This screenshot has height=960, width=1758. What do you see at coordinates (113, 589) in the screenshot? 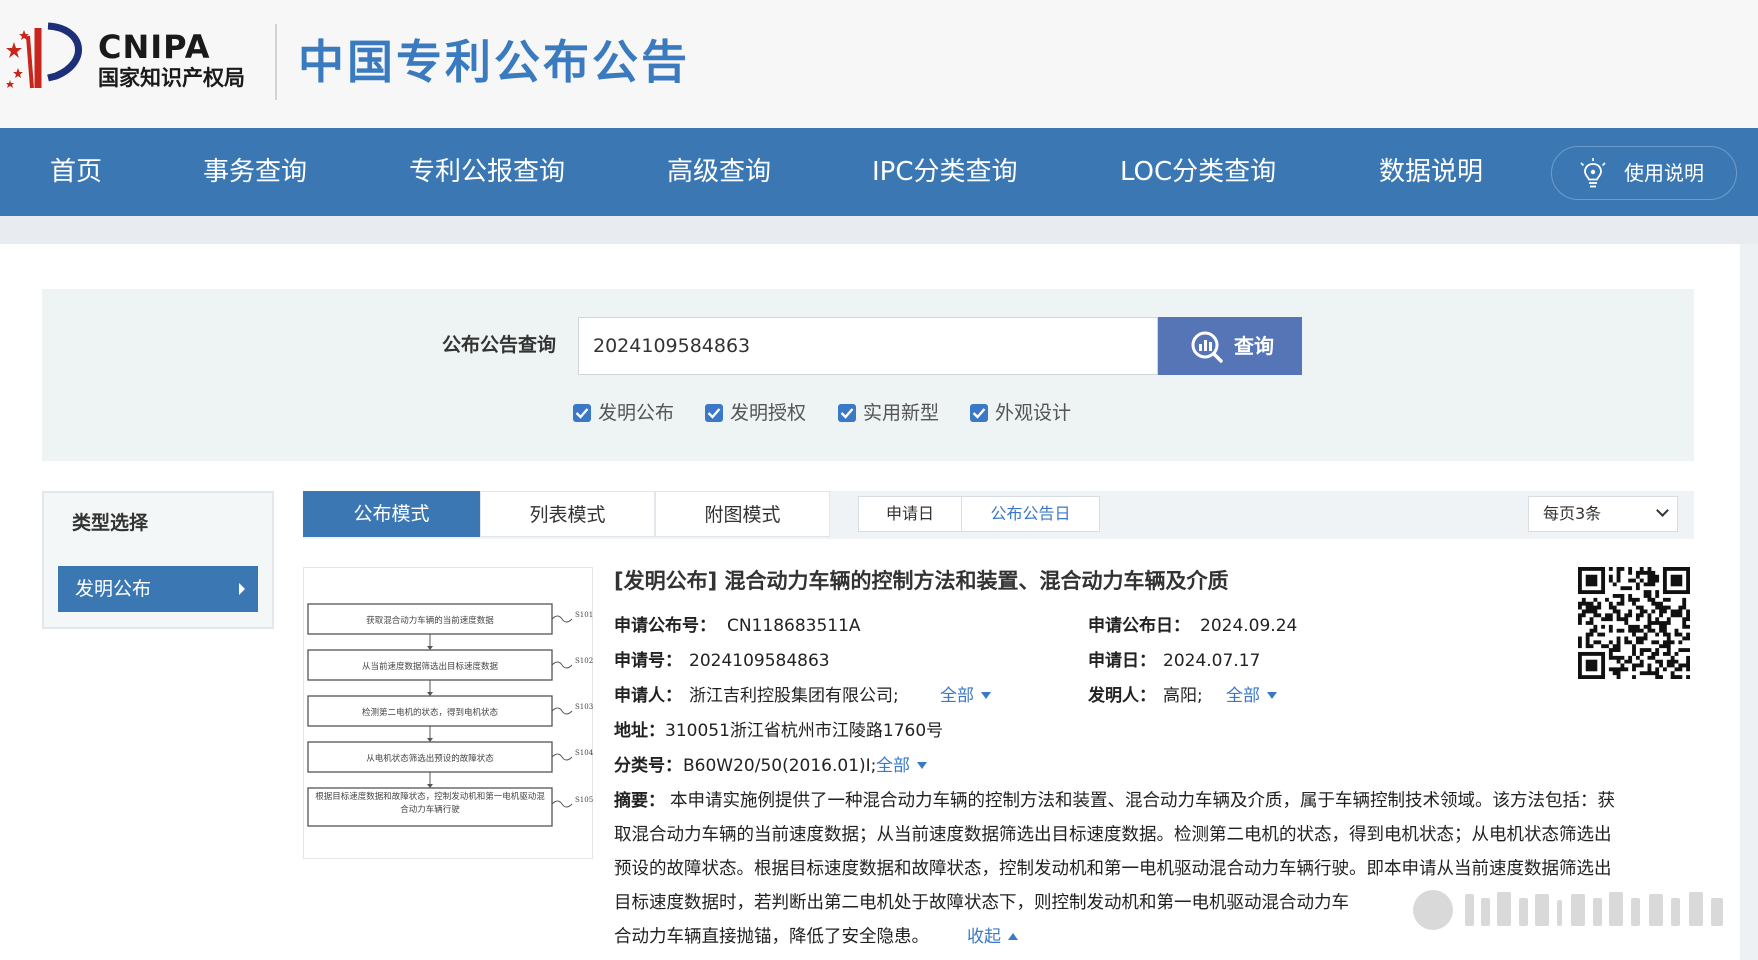
I see `filter-item-label: 发明公布` at bounding box center [113, 589].